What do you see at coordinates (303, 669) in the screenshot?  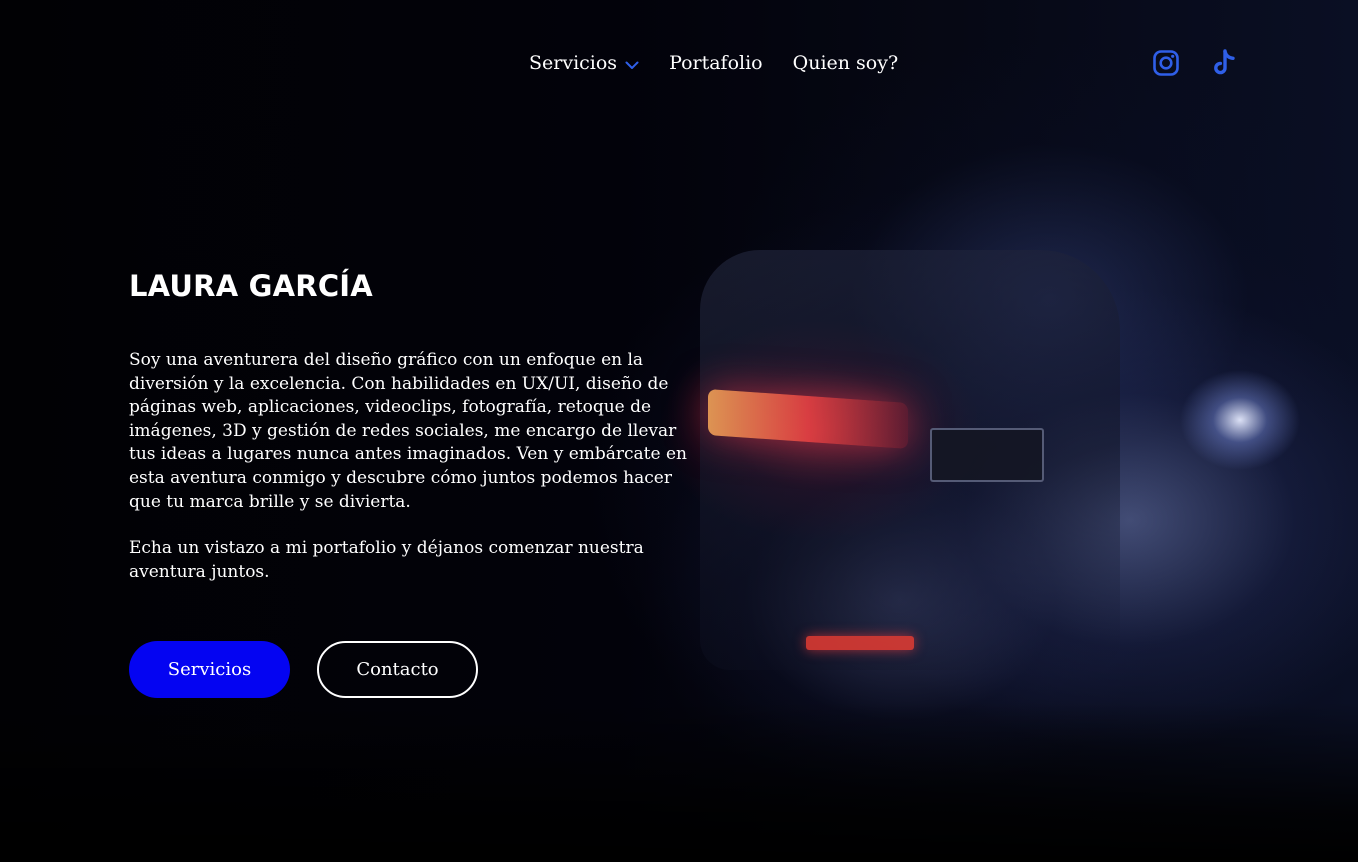 I see `hero-buttons: Servicios Contacto` at bounding box center [303, 669].